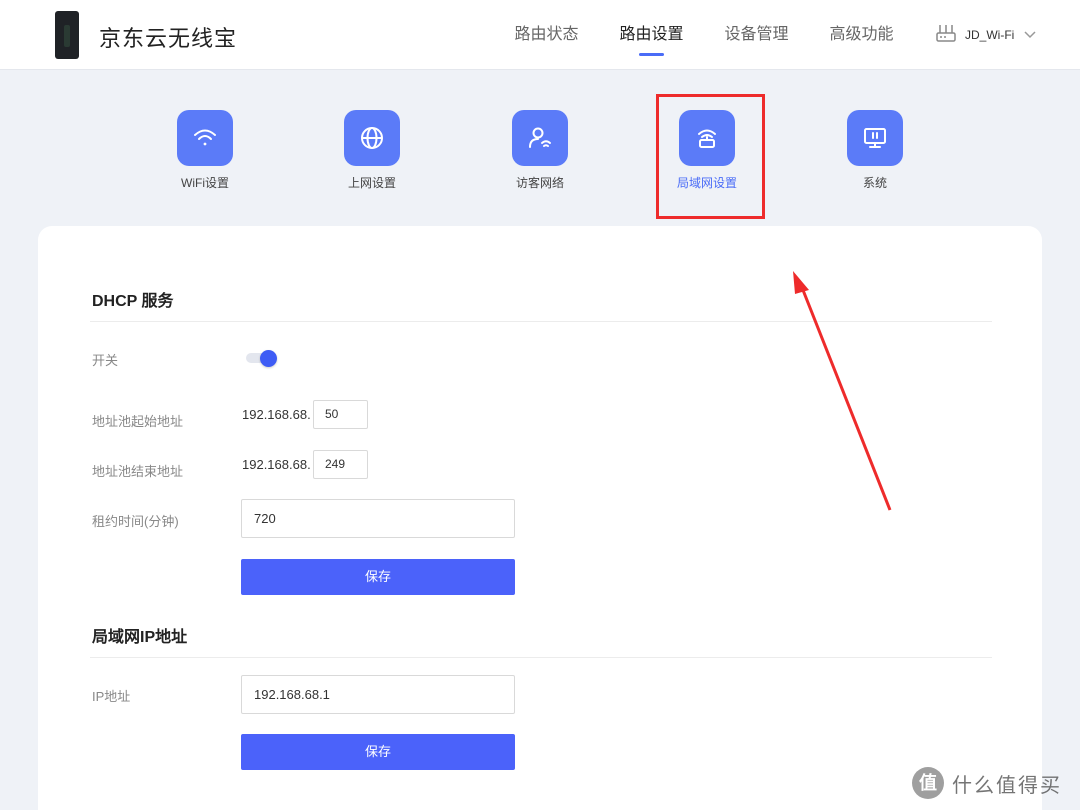  What do you see at coordinates (133, 301) in the screenshot?
I see `dhcp-section-title: DHCP 服务` at bounding box center [133, 301].